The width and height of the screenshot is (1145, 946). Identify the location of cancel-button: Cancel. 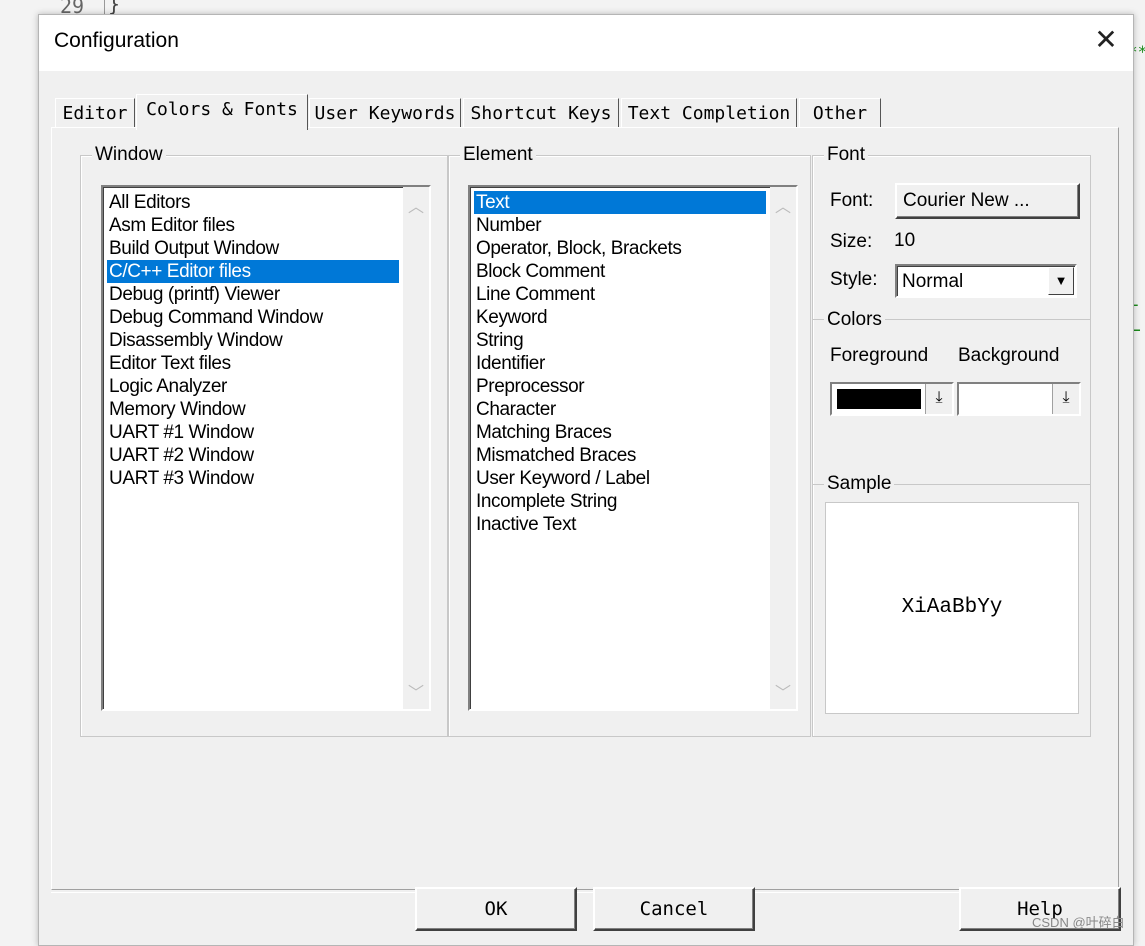
(674, 909).